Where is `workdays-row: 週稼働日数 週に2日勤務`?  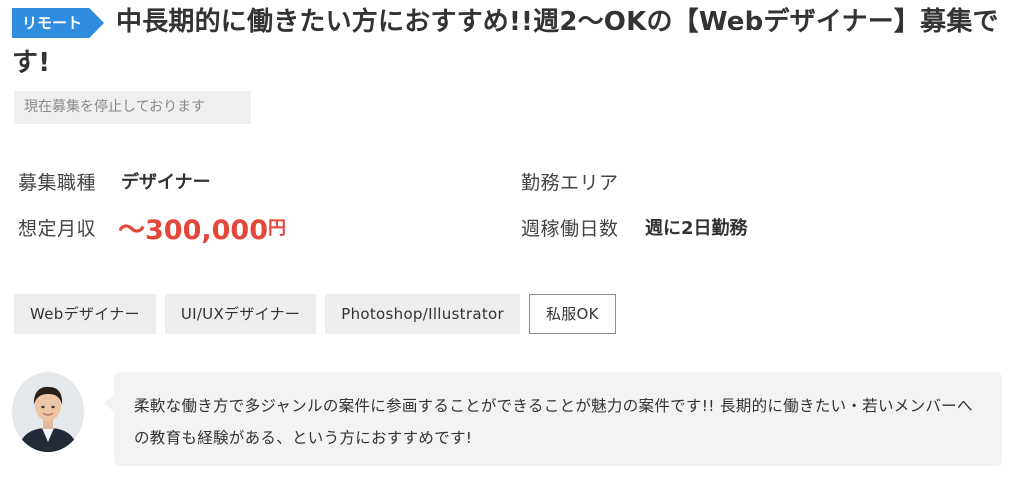 workdays-row: 週稼働日数 週に2日勤務 is located at coordinates (634, 227).